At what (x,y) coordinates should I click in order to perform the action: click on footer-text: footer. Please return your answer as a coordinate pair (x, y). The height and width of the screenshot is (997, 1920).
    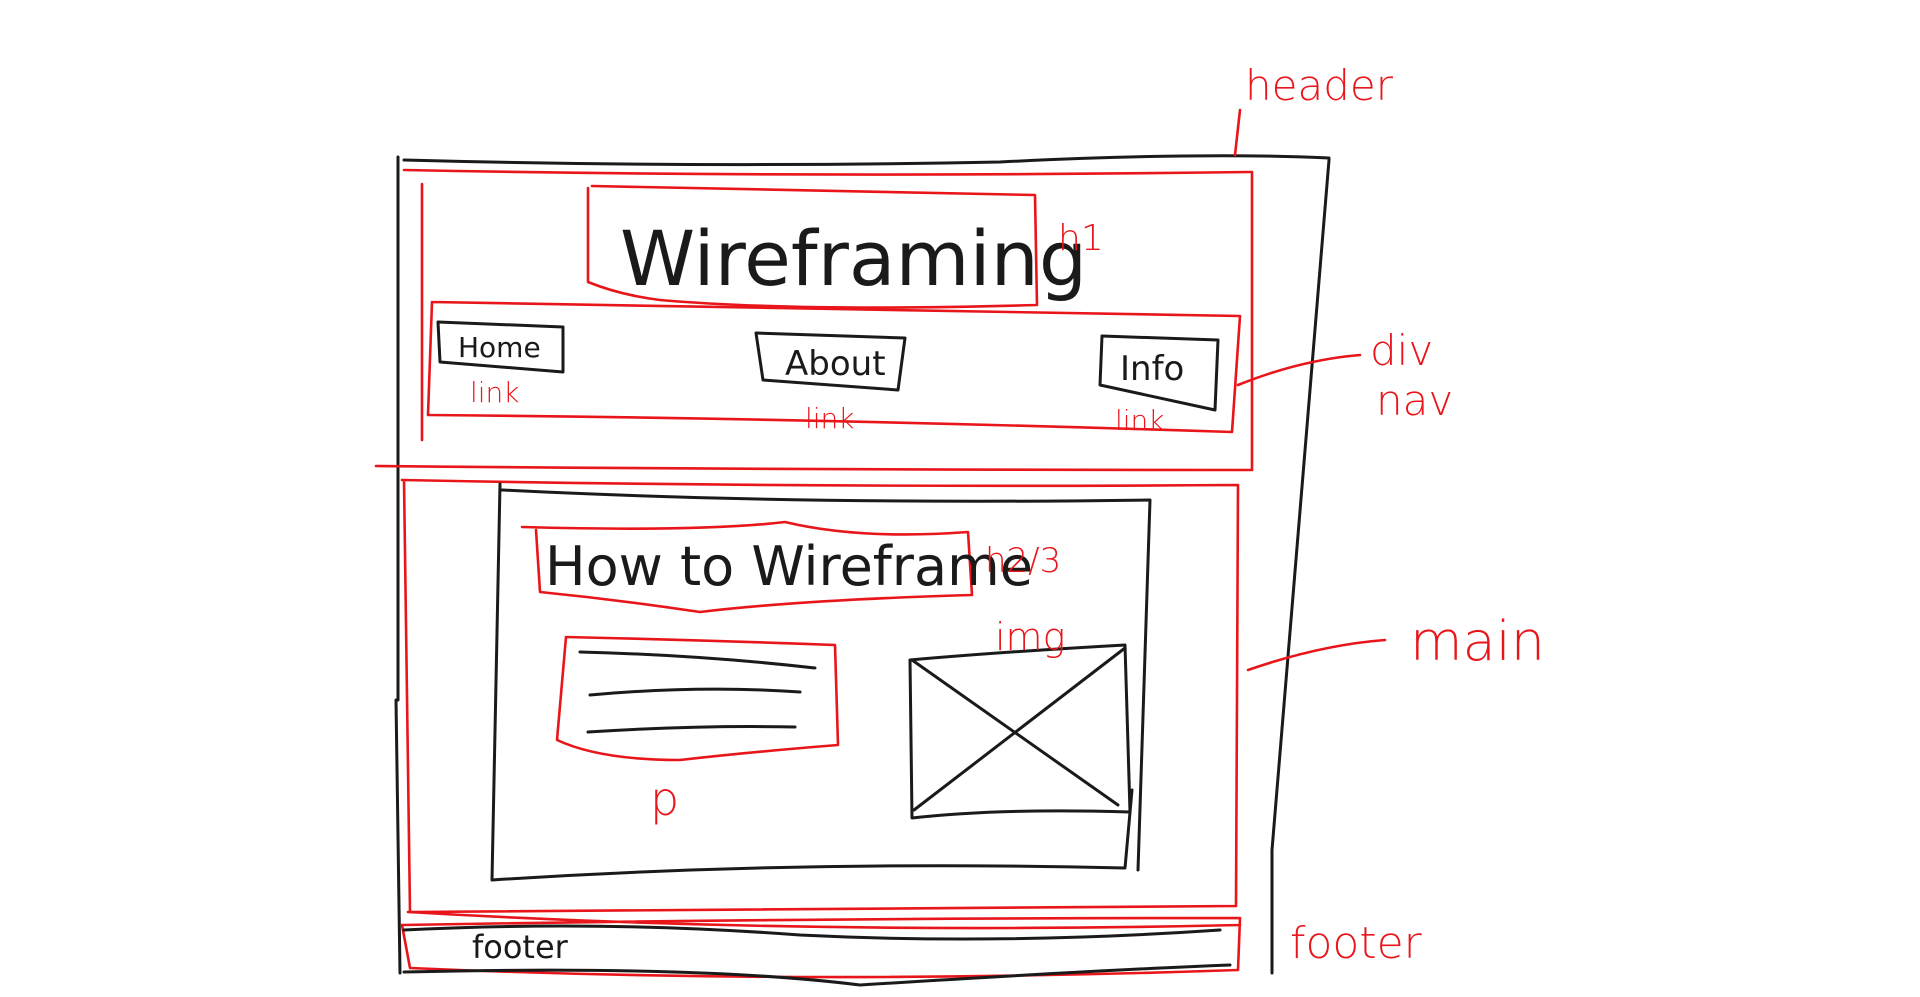
    Looking at the image, I should click on (520, 947).